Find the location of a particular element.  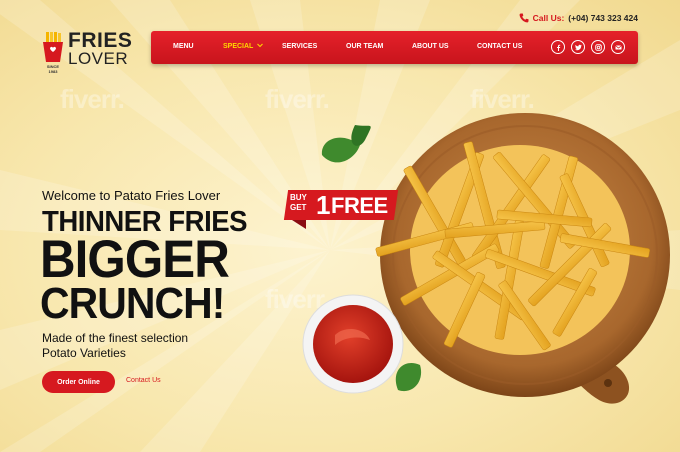

hero-welcome: Welcome to Patato Fries Lover is located at coordinates (131, 195).